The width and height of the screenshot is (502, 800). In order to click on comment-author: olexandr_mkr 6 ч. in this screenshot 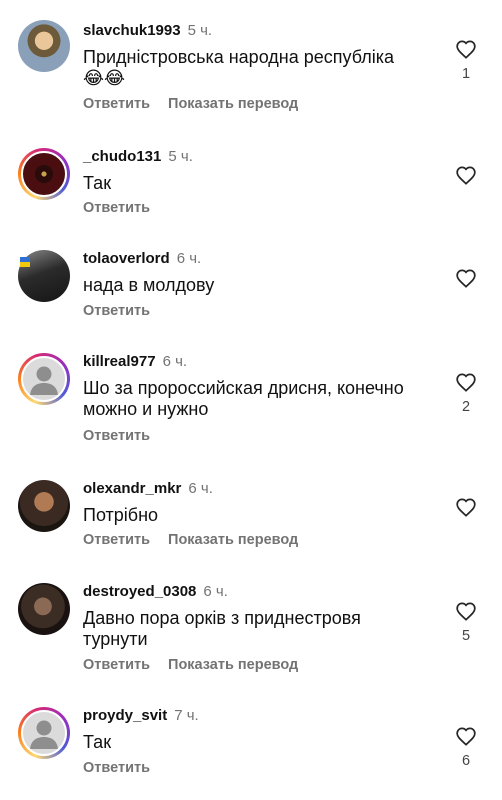, I will do `click(148, 488)`.